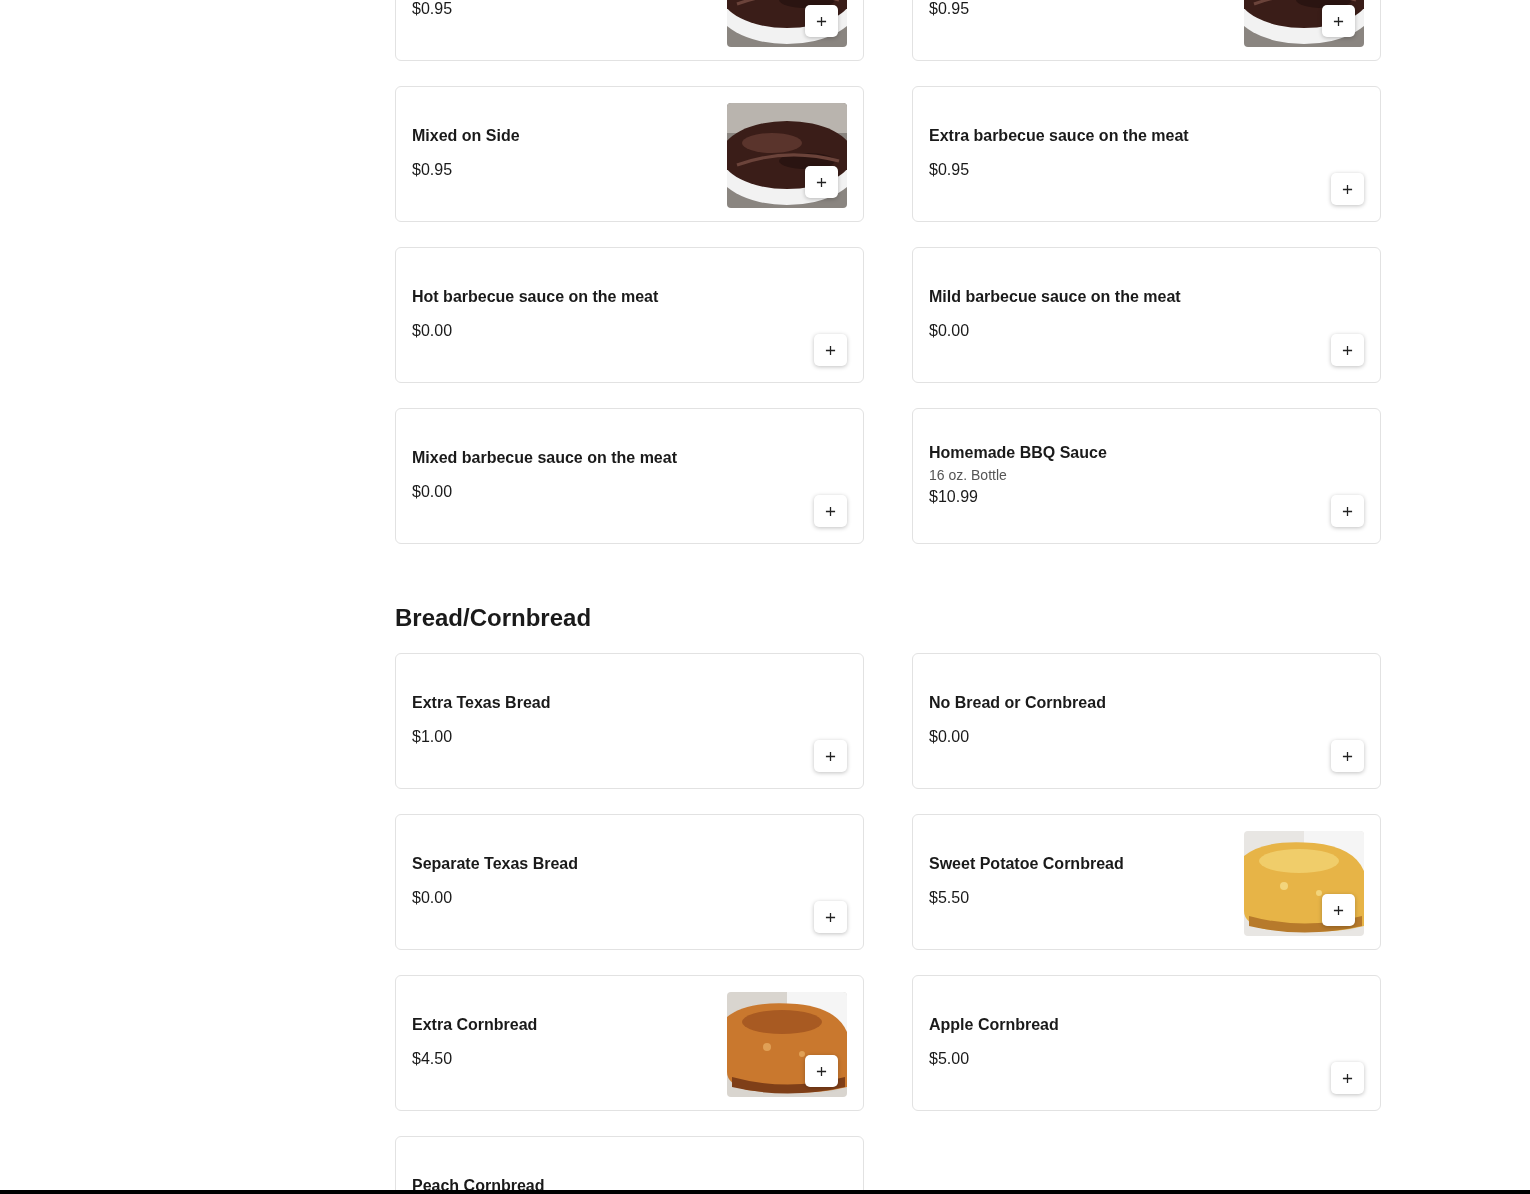  Describe the element at coordinates (494, 618) in the screenshot. I see `section-heading: Bread/Cornbread` at that location.